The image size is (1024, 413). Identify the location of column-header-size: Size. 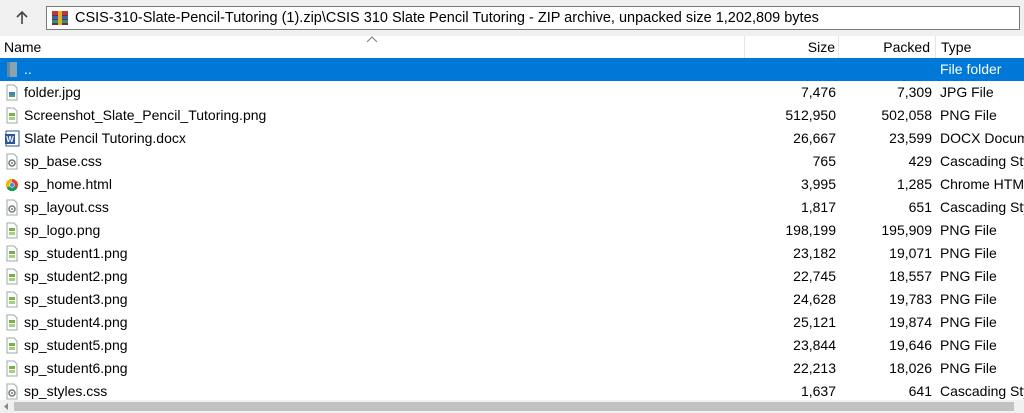
(789, 47).